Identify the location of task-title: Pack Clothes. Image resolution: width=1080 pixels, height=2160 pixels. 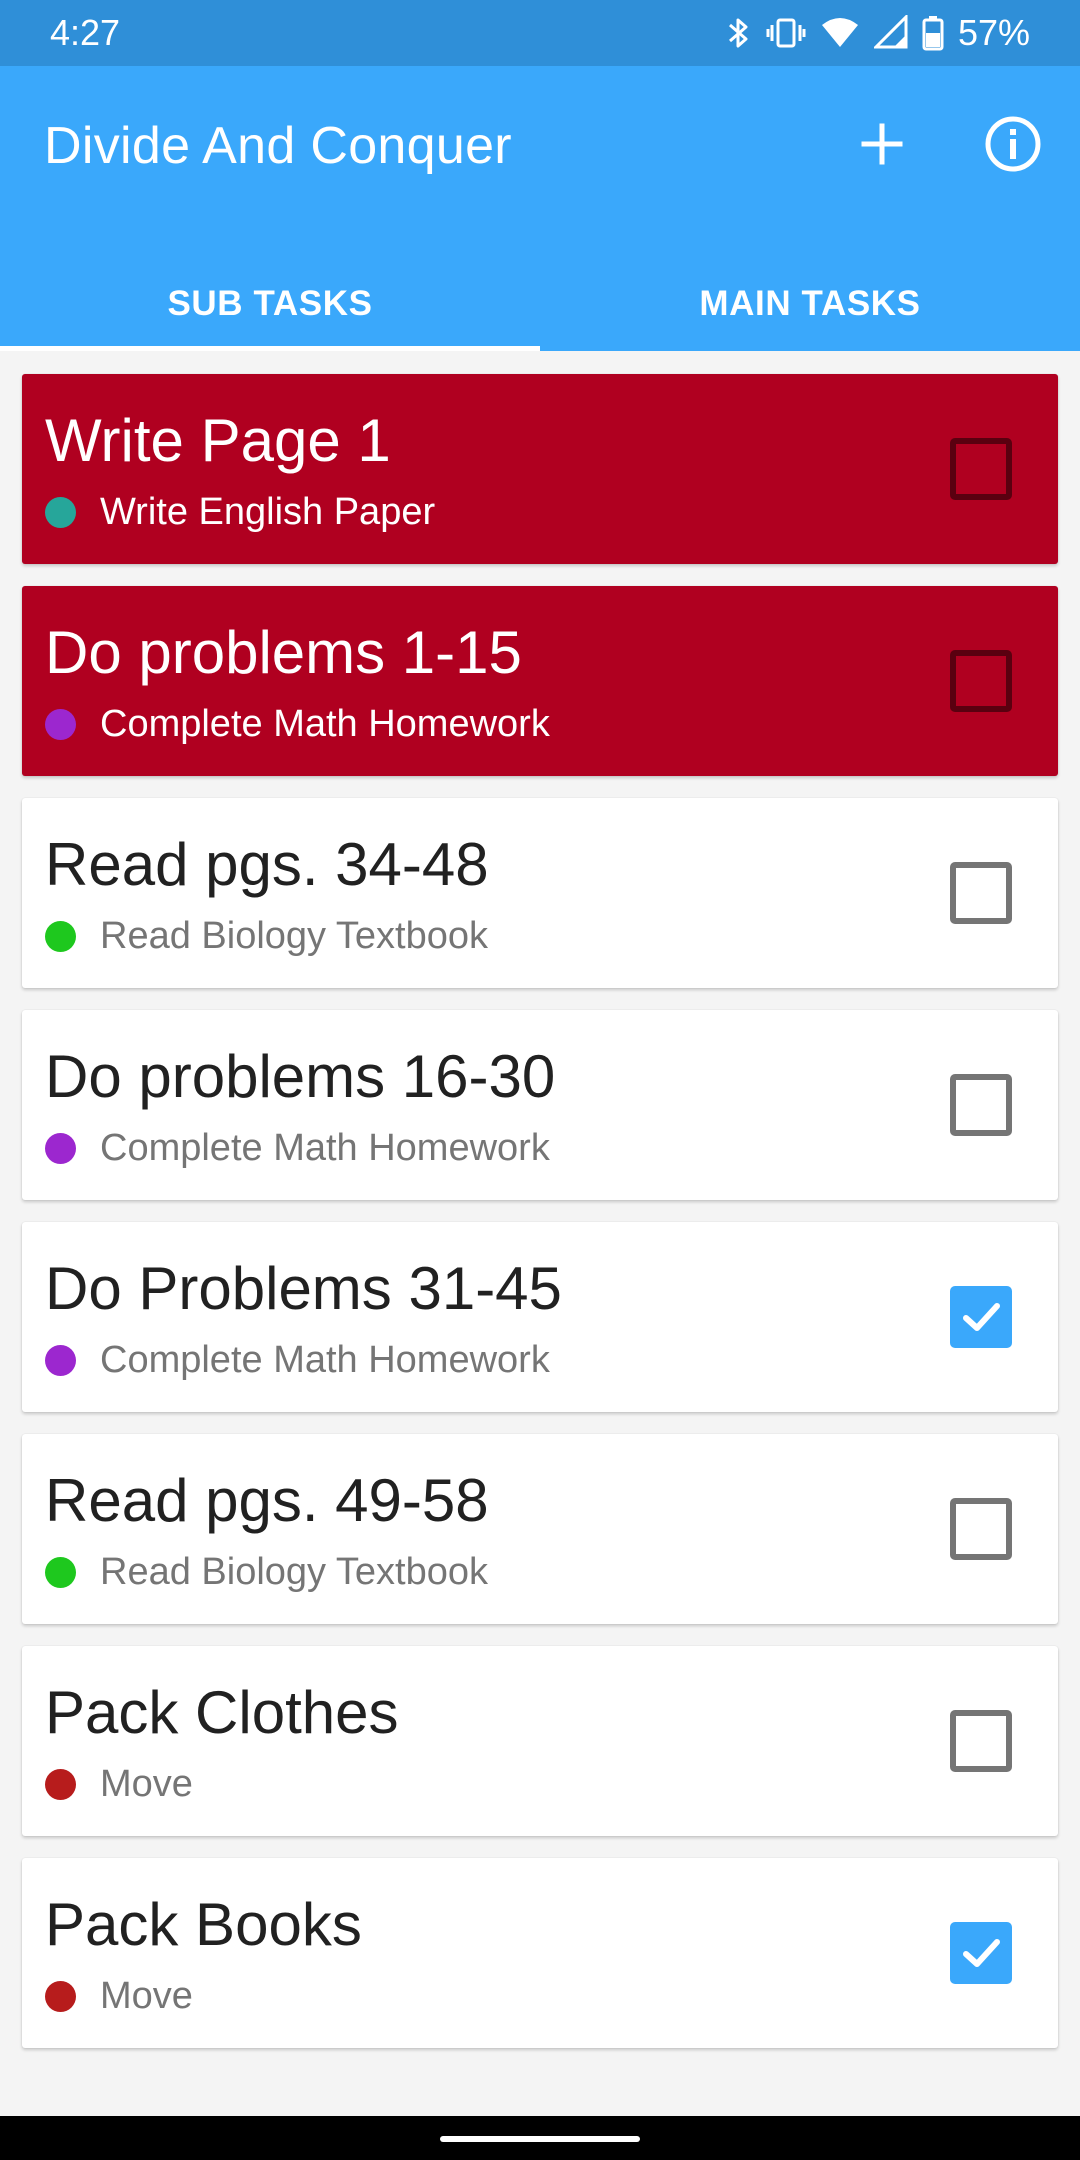
(222, 1712).